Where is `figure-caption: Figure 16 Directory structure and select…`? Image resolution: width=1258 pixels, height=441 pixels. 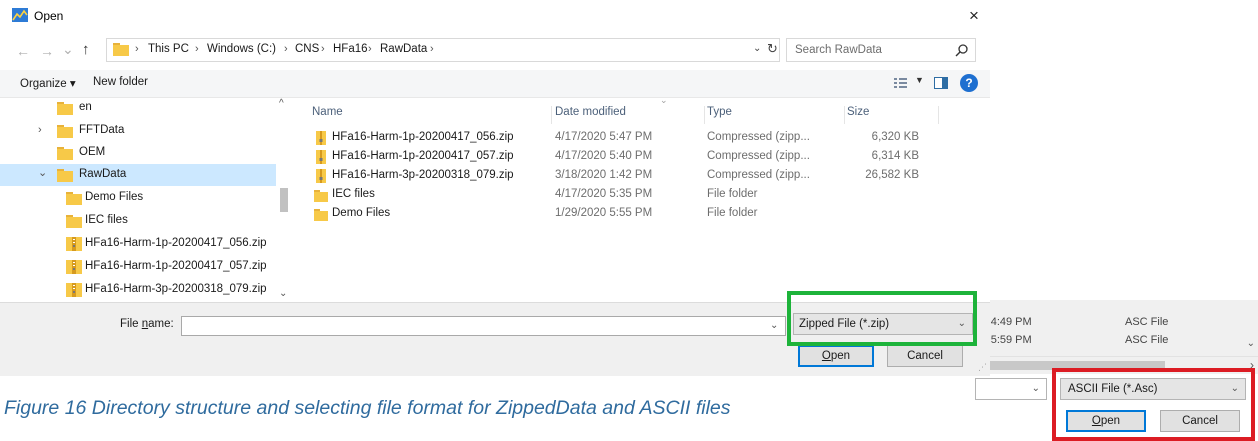
figure-caption: Figure 16 Directory structure and select… is located at coordinates (367, 408).